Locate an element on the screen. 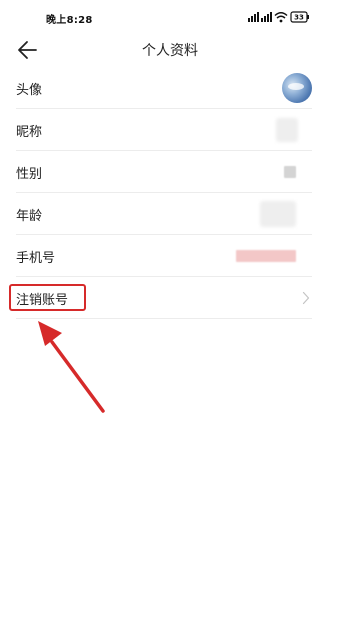 This screenshot has height=631, width=340. status-time: 晚上8:28 is located at coordinates (69, 20).